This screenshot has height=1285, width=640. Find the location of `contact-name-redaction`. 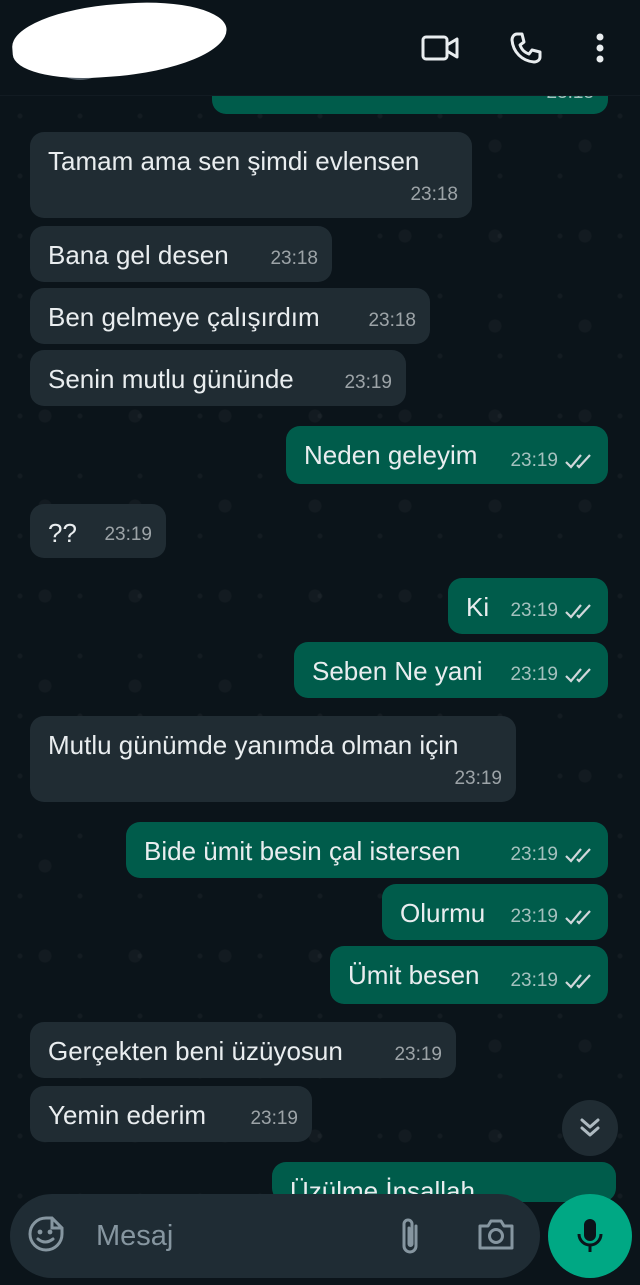

contact-name-redaction is located at coordinates (119, 42).